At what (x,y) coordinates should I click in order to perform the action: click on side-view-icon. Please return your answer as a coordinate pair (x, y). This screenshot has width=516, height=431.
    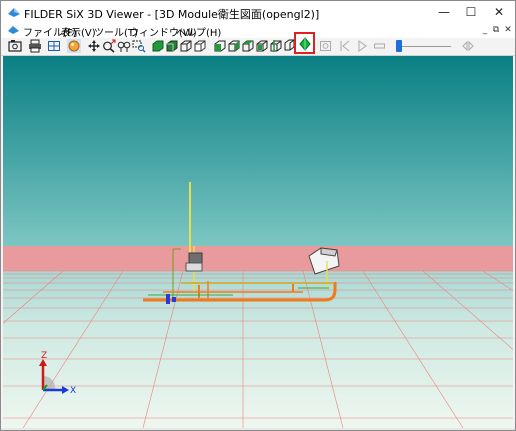
    Looking at the image, I should click on (234, 46).